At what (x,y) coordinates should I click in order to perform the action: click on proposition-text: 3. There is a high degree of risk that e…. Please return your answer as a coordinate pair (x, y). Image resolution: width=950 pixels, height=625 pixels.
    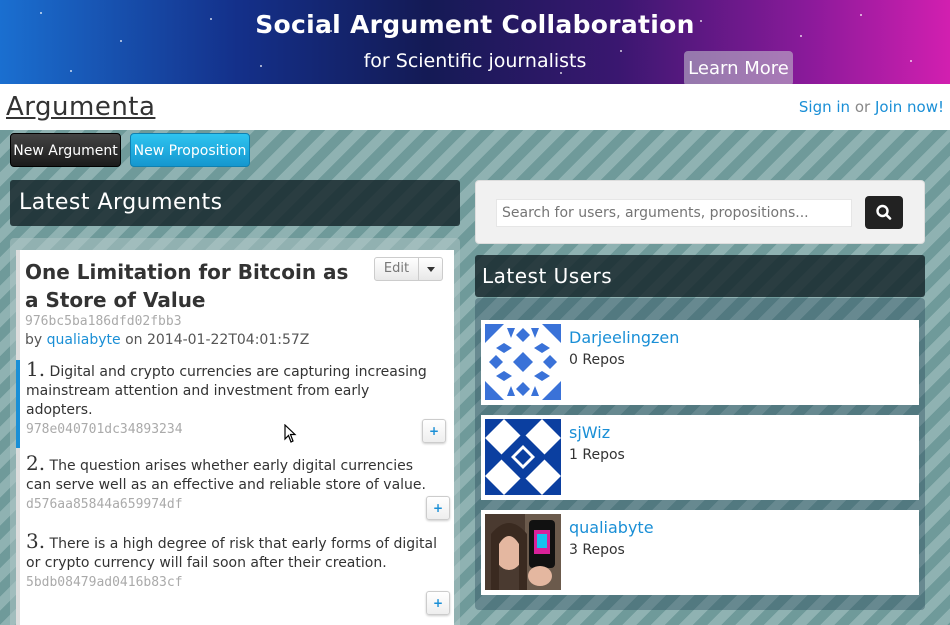
    Looking at the image, I should click on (232, 551).